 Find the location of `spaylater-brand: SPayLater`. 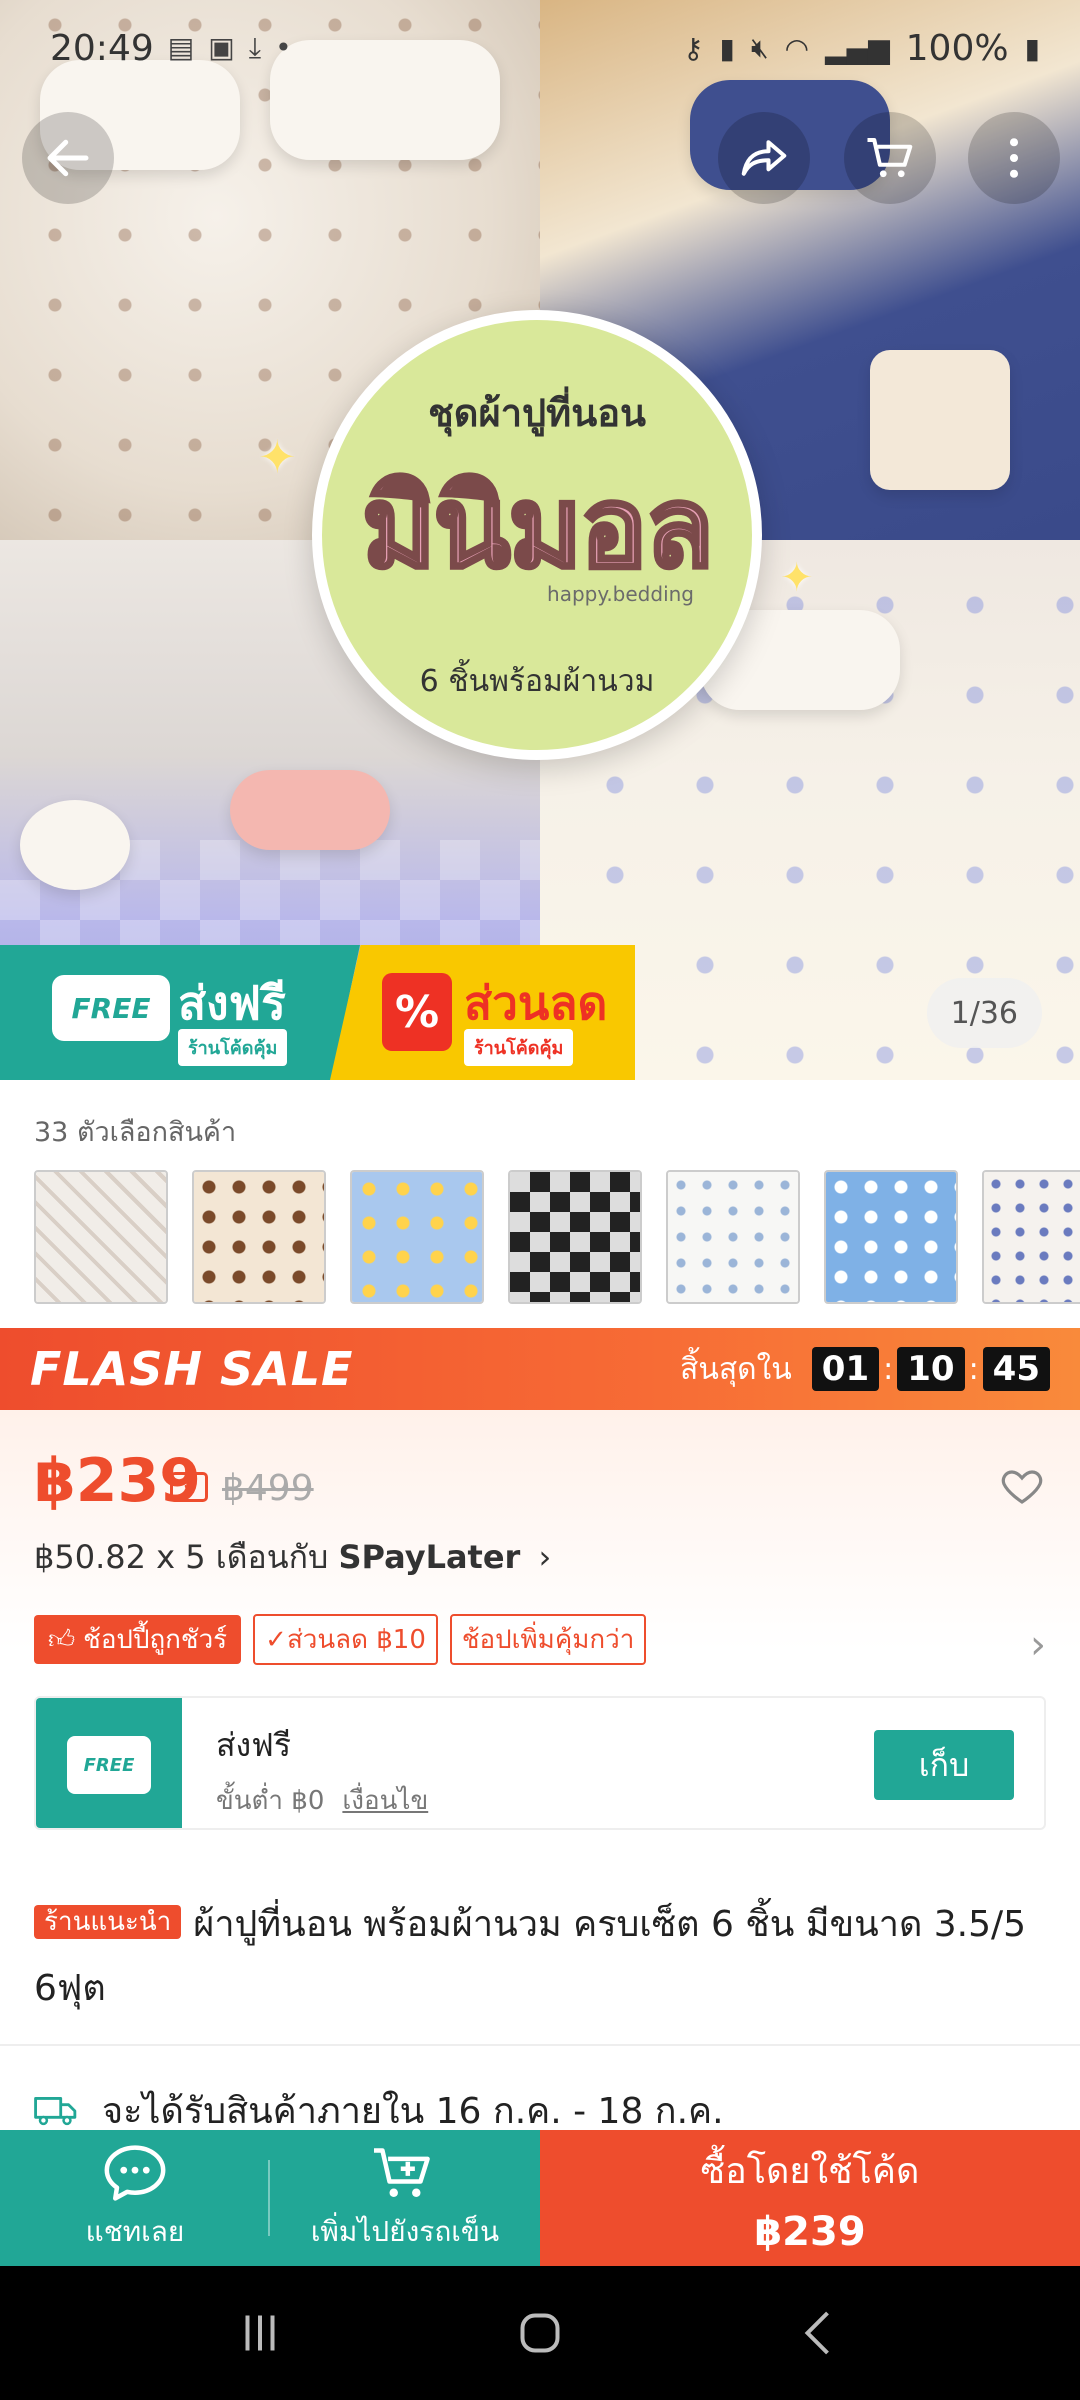

spaylater-brand: SPayLater is located at coordinates (429, 1557).